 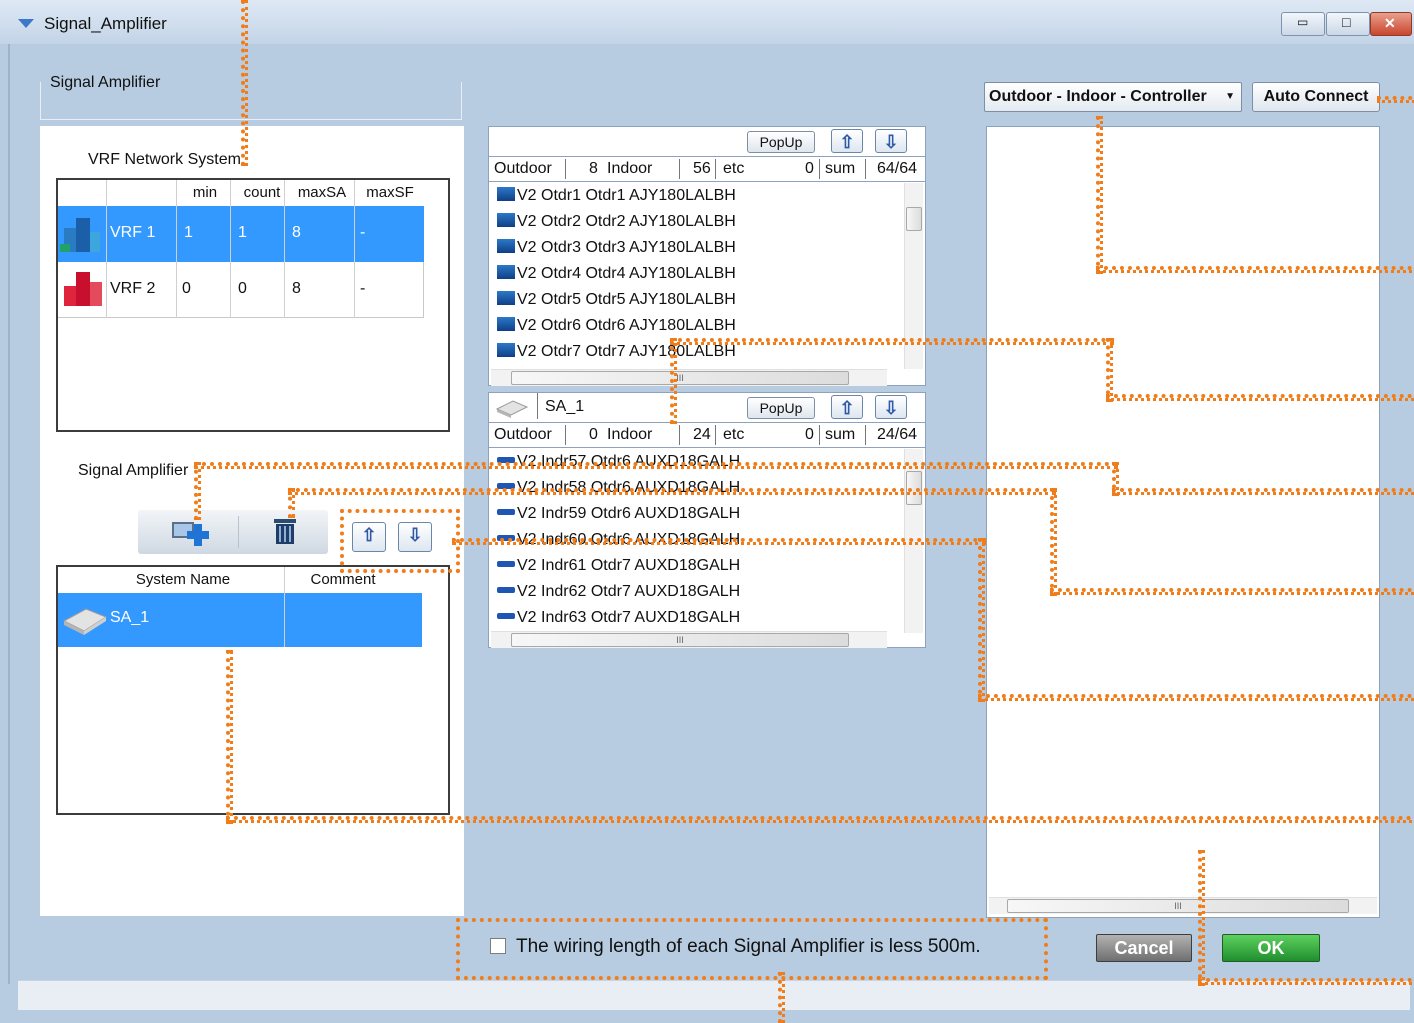 I want to click on top-list-hscroll: III, so click(x=689, y=377).